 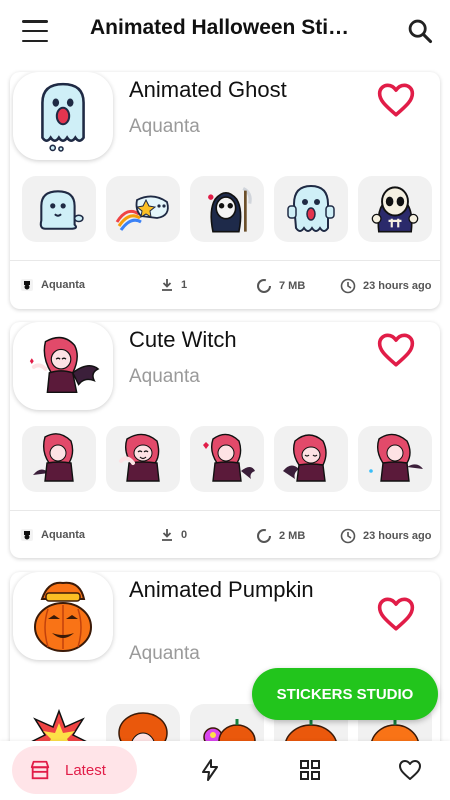 What do you see at coordinates (183, 339) in the screenshot?
I see `pack-title: Cute Witch` at bounding box center [183, 339].